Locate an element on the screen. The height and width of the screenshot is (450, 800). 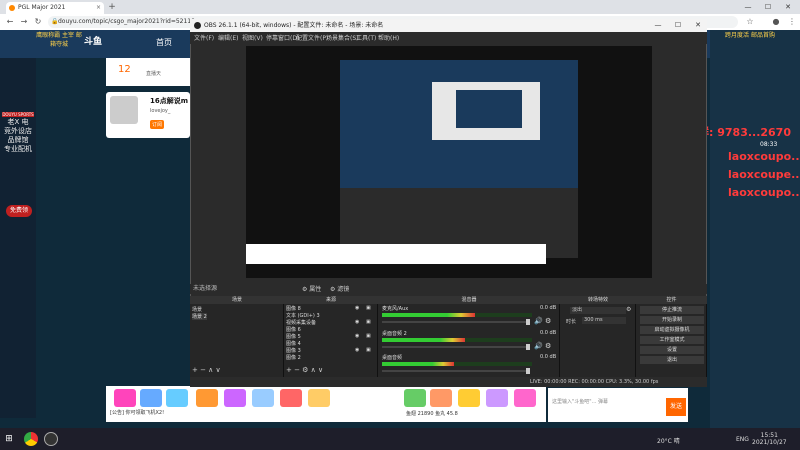
filters-button: ⚙ 滤镜 is located at coordinates (339, 288).